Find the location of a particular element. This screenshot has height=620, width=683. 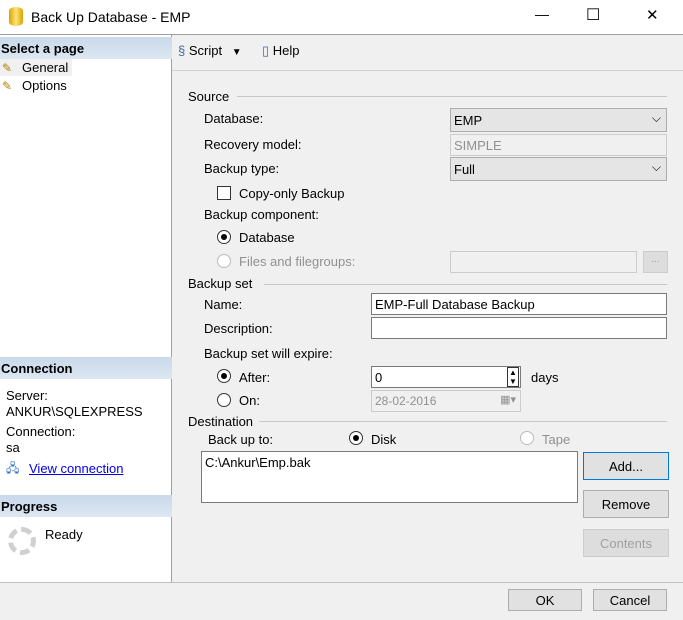

tape-radio is located at coordinates (527, 438).